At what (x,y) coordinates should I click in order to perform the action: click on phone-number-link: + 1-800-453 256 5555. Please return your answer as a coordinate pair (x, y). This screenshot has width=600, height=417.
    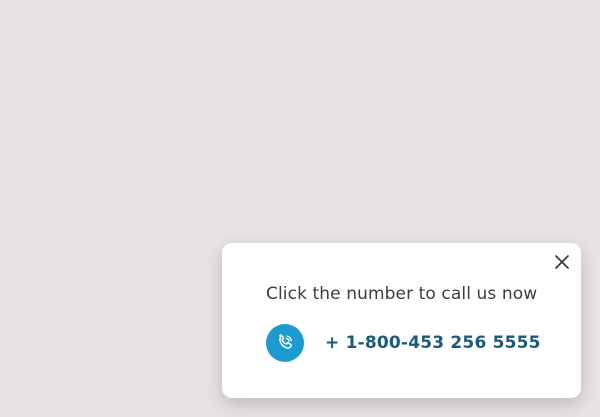
    Looking at the image, I should click on (433, 343).